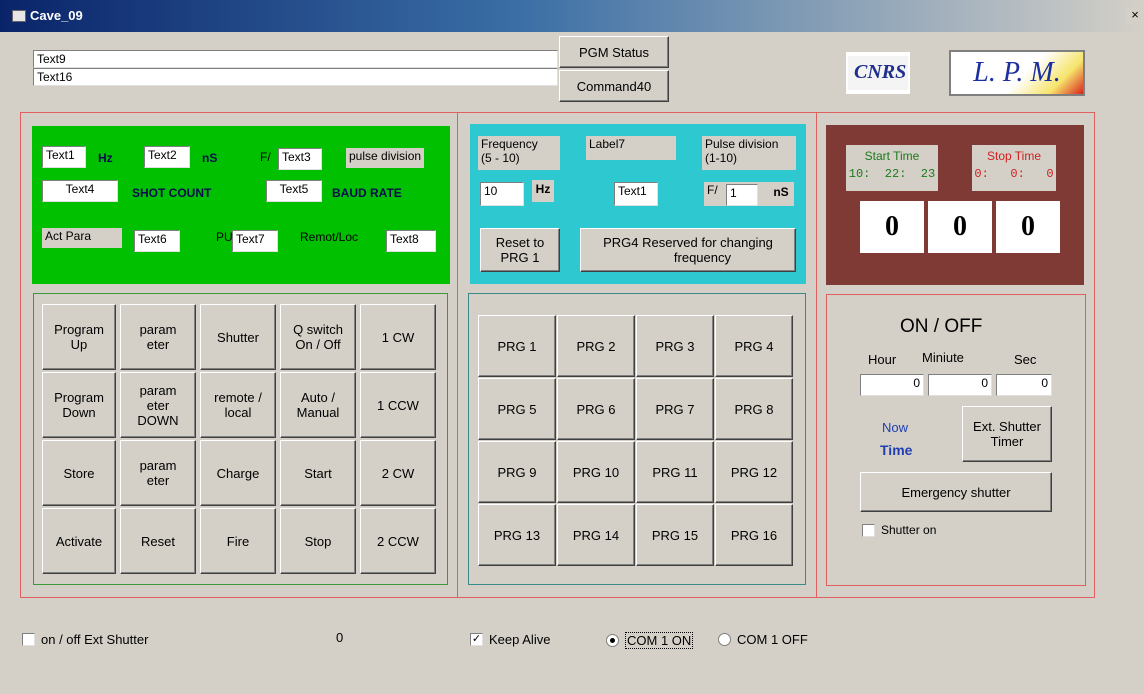 Image resolution: width=1144 pixels, height=694 pixels. What do you see at coordinates (754, 346) in the screenshot?
I see `prg-button: PRG 4` at bounding box center [754, 346].